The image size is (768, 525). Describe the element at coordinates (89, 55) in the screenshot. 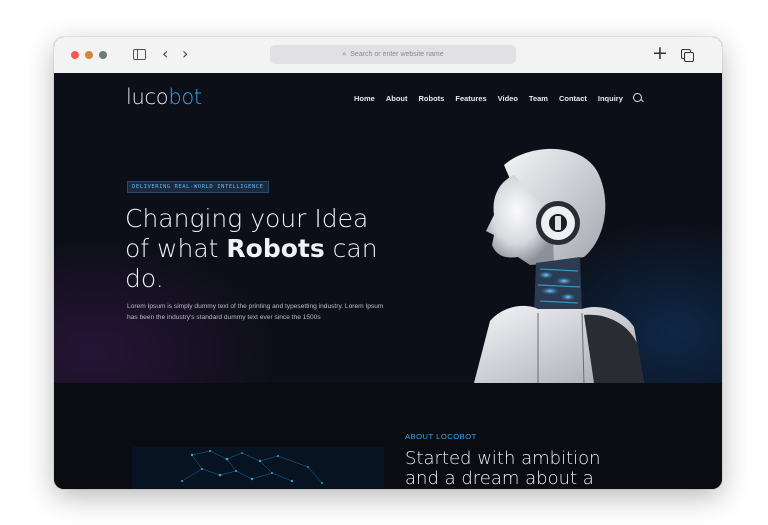

I see `minimize-window-button` at that location.